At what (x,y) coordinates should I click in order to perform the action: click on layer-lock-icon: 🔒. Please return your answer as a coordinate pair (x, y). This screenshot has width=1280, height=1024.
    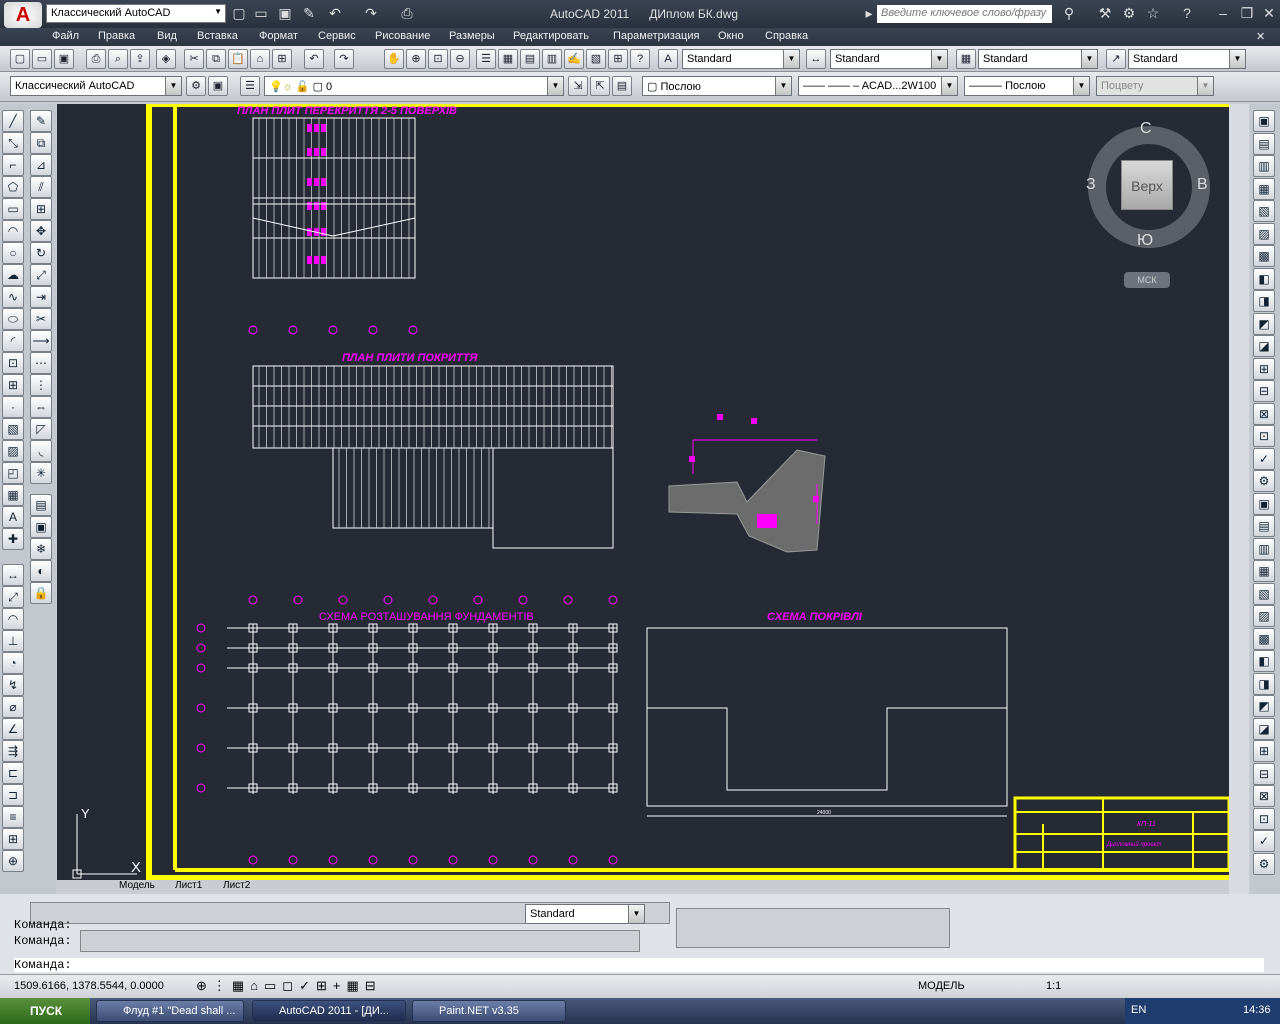
    Looking at the image, I should click on (41, 593).